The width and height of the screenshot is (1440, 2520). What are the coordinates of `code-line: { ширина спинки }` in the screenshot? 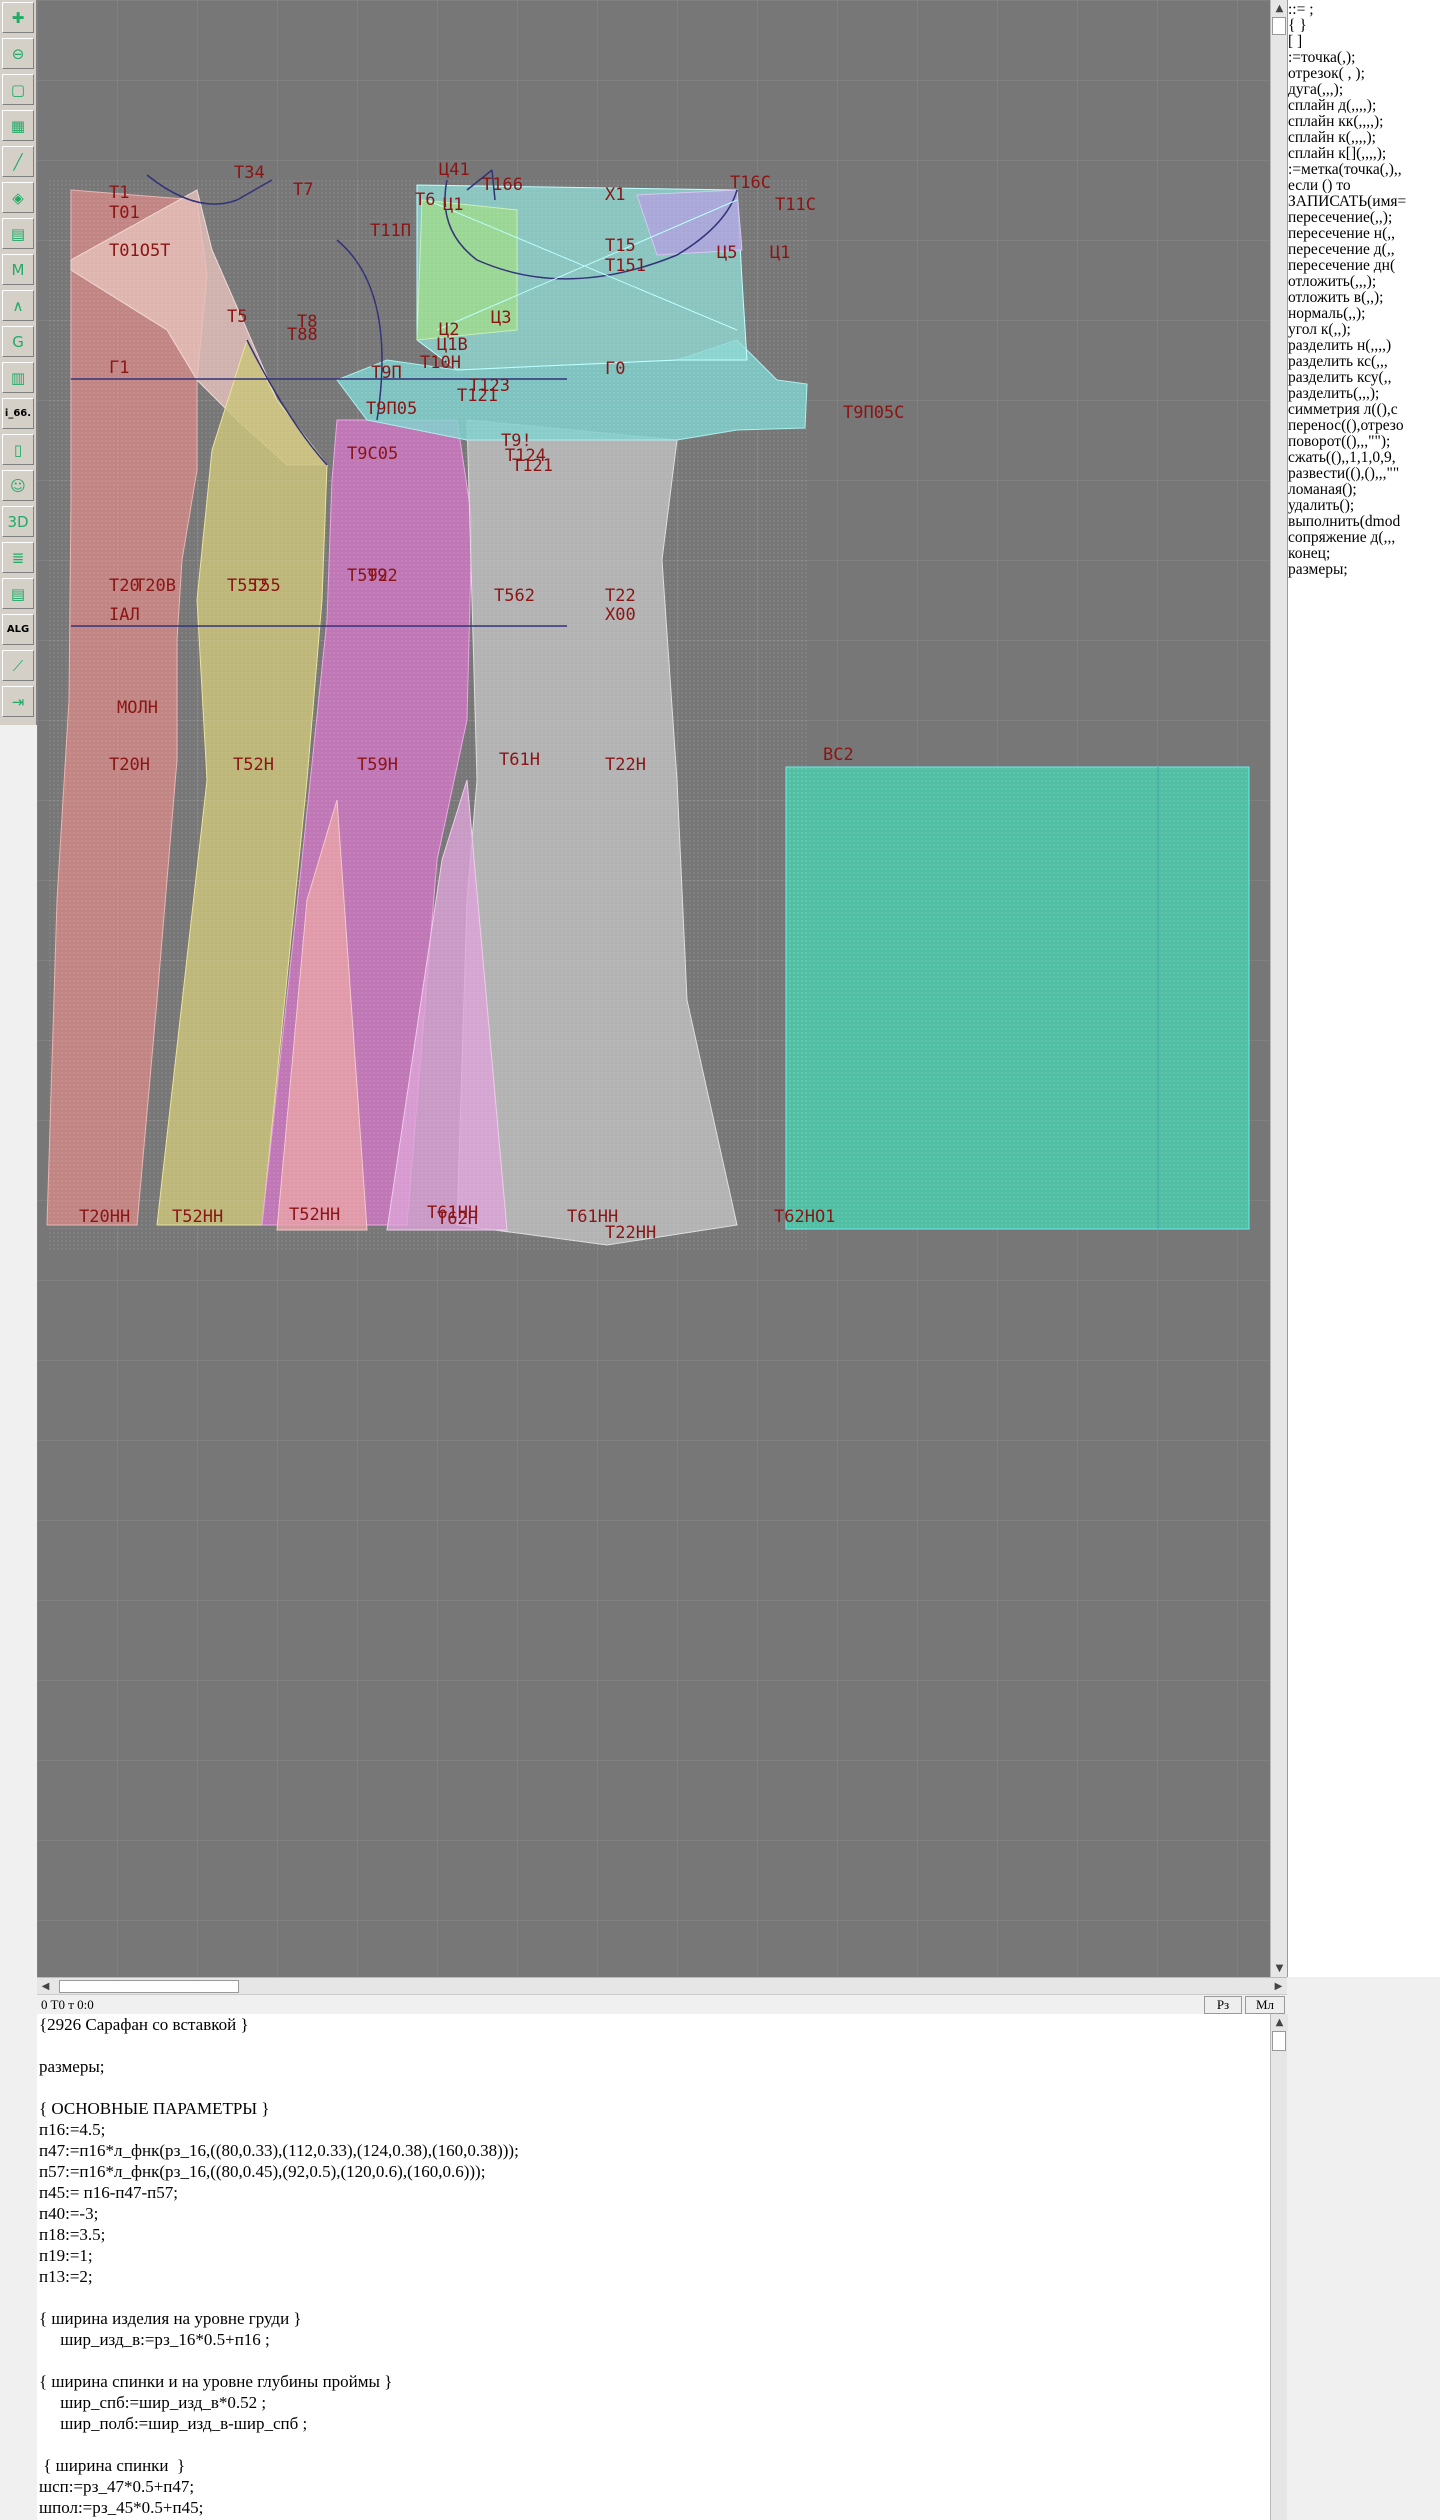 It's located at (112, 2466).